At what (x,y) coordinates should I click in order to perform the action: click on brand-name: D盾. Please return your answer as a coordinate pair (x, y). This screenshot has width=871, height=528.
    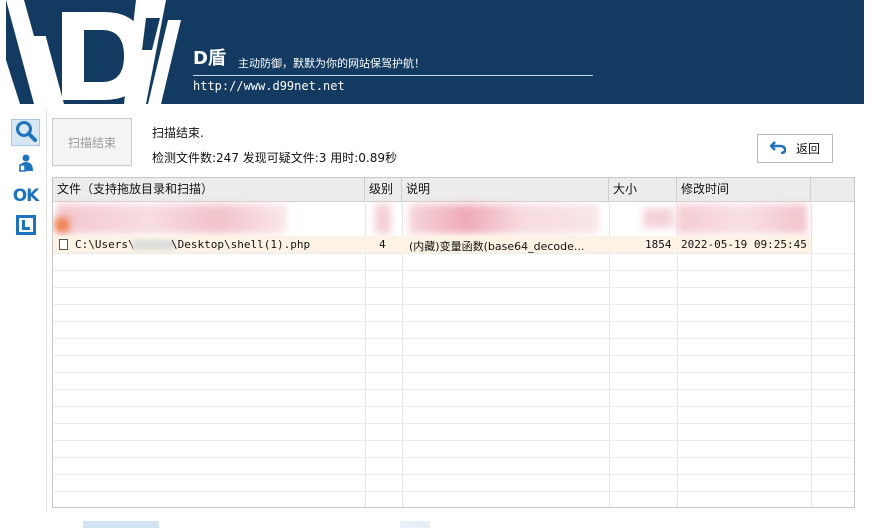
    Looking at the image, I should click on (209, 58).